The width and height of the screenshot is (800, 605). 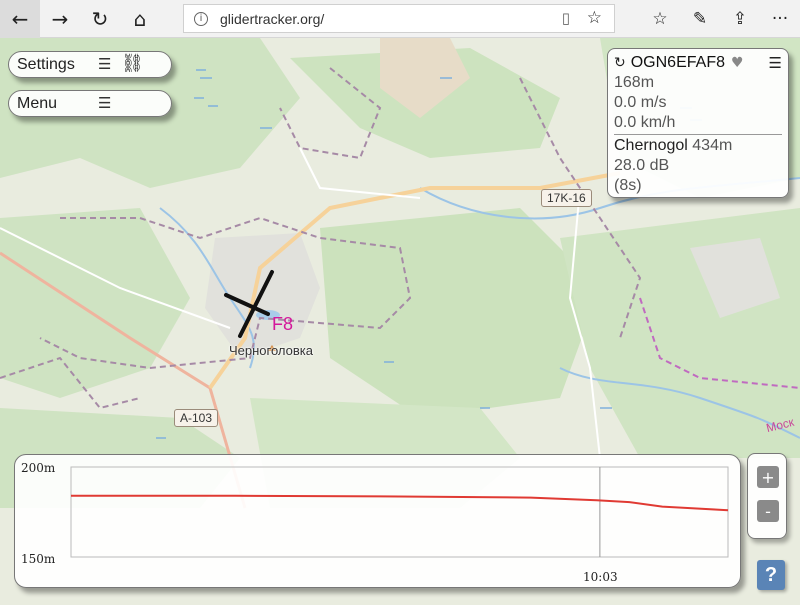 What do you see at coordinates (640, 102) in the screenshot?
I see `vertical-speed-value: 0.0 m/s` at bounding box center [640, 102].